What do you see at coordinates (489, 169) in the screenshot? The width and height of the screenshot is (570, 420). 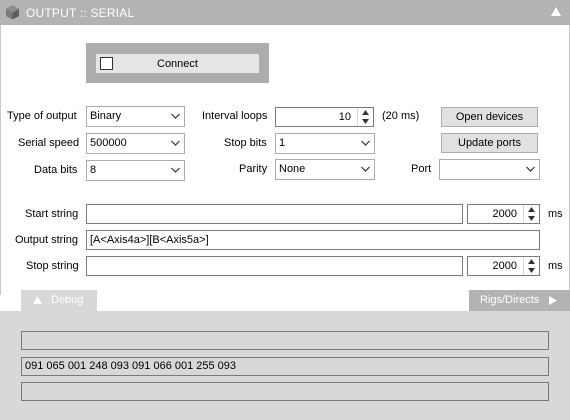 I see `port-select` at bounding box center [489, 169].